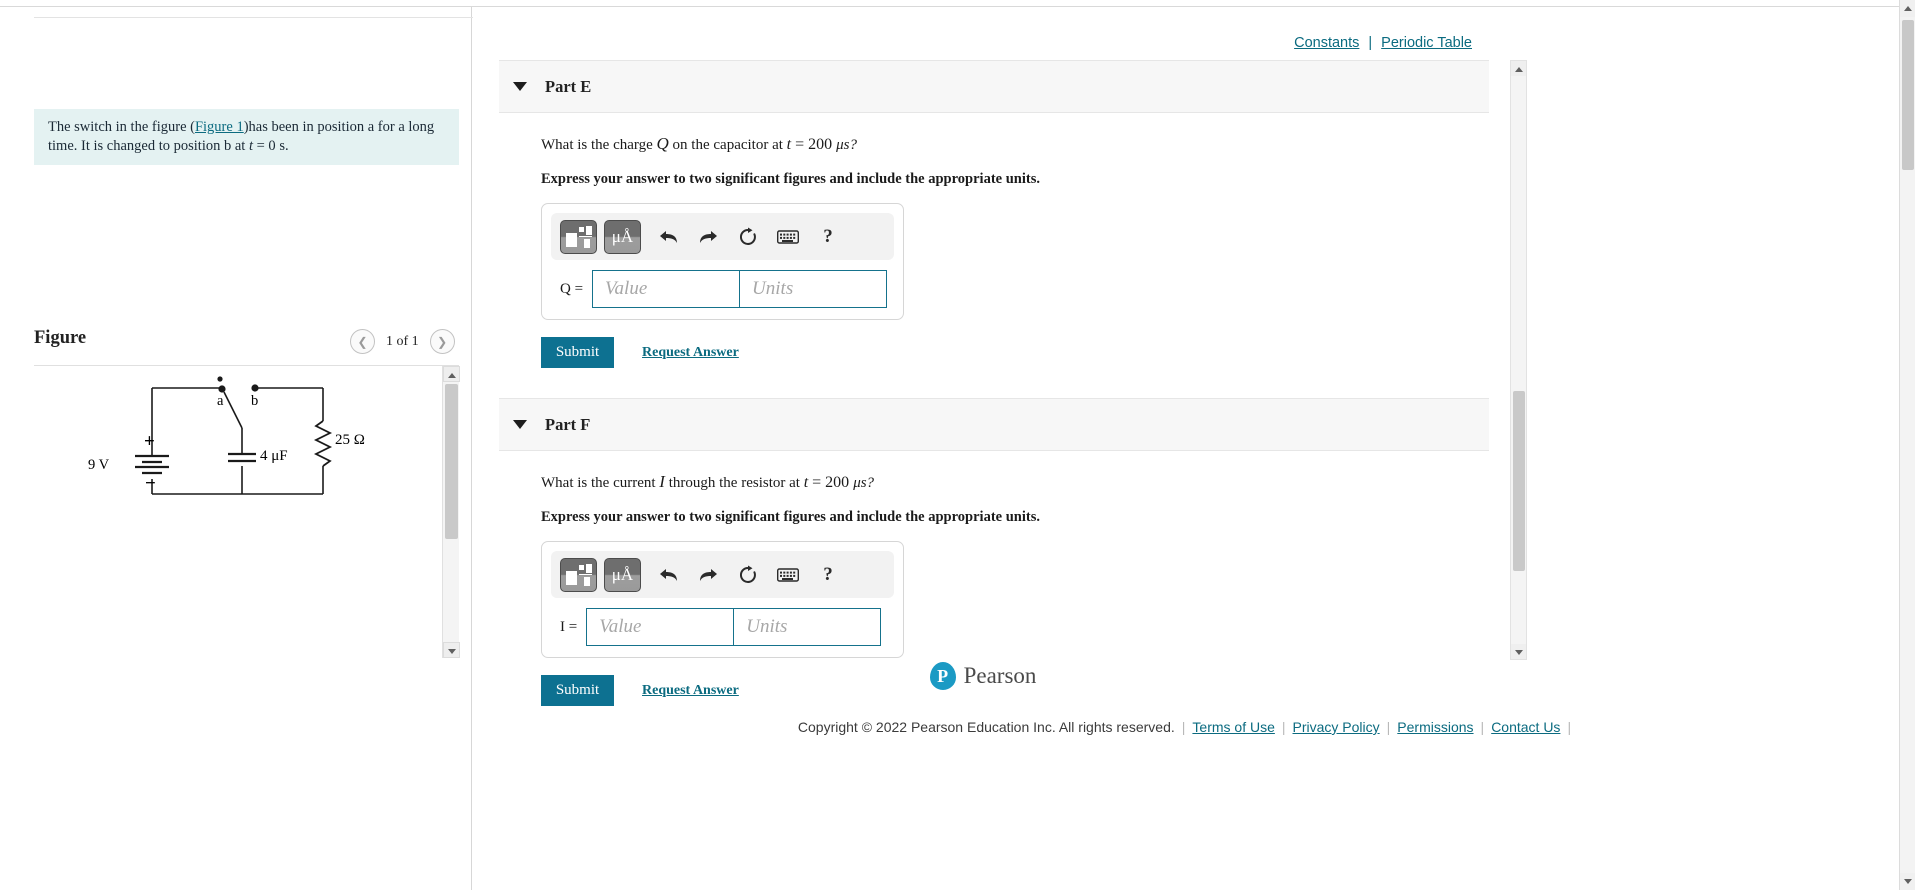 This screenshot has height=890, width=1915. What do you see at coordinates (994, 424) in the screenshot?
I see `part-f-header: Part F` at bounding box center [994, 424].